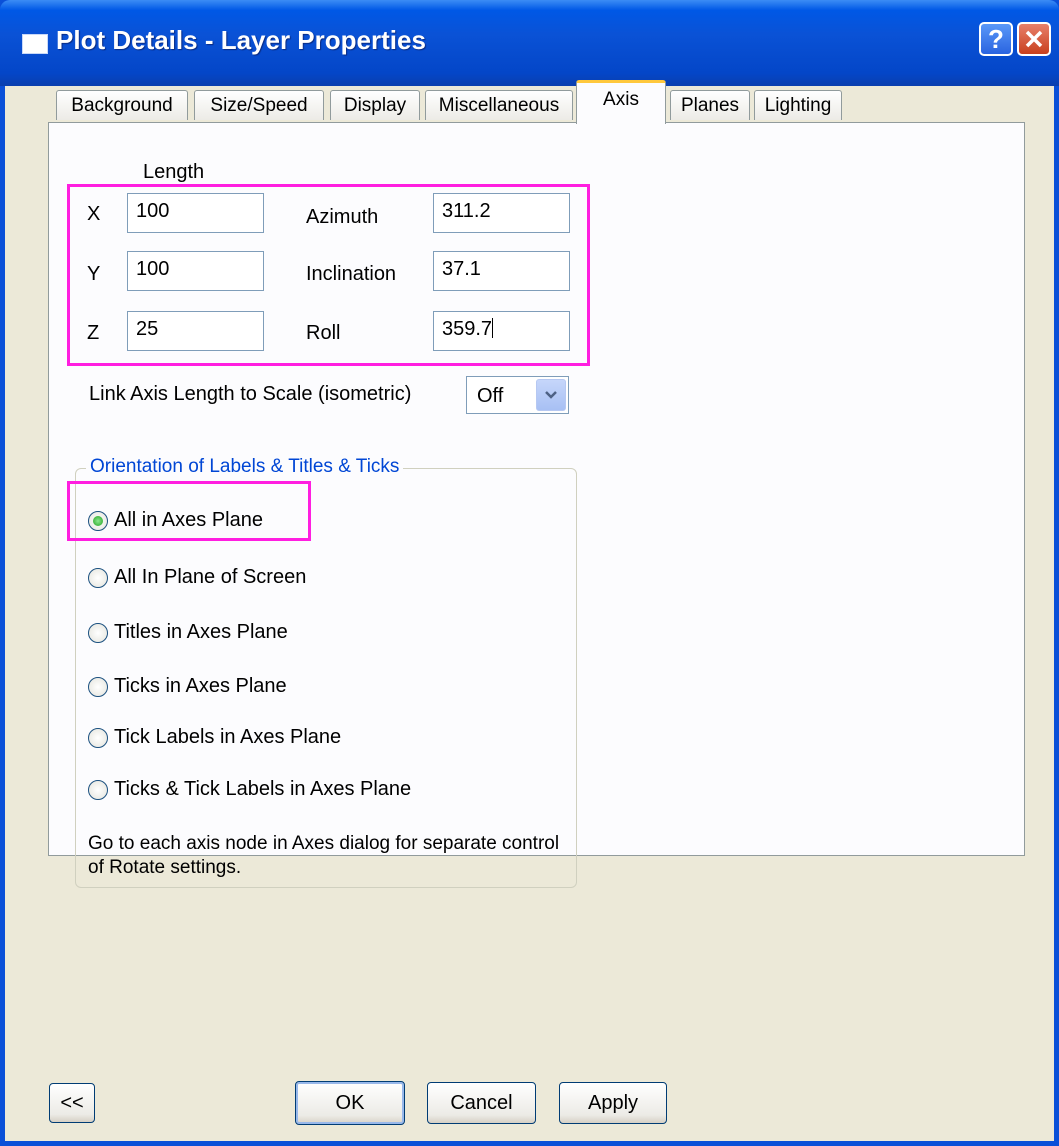  Describe the element at coordinates (798, 105) in the screenshot. I see `tab-lighting: Lighting` at that location.